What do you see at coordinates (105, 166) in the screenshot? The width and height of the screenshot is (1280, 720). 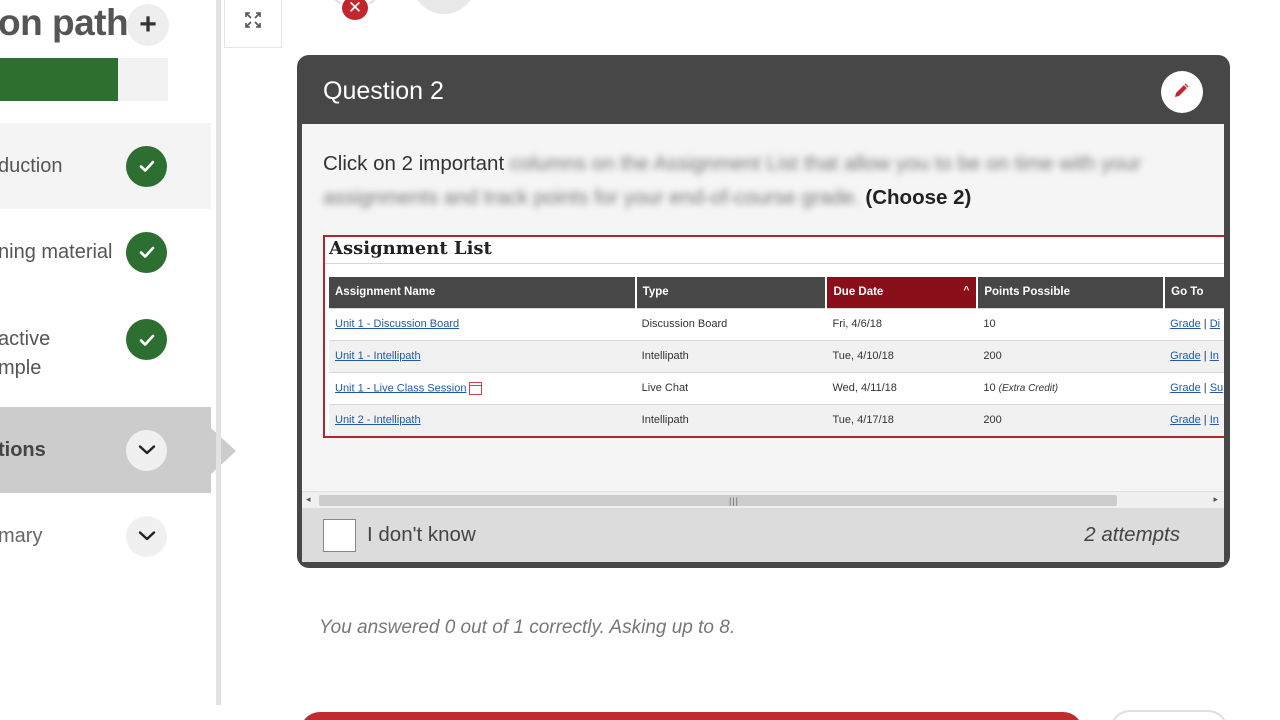 I see `sidebar-item-introduction: duction` at bounding box center [105, 166].